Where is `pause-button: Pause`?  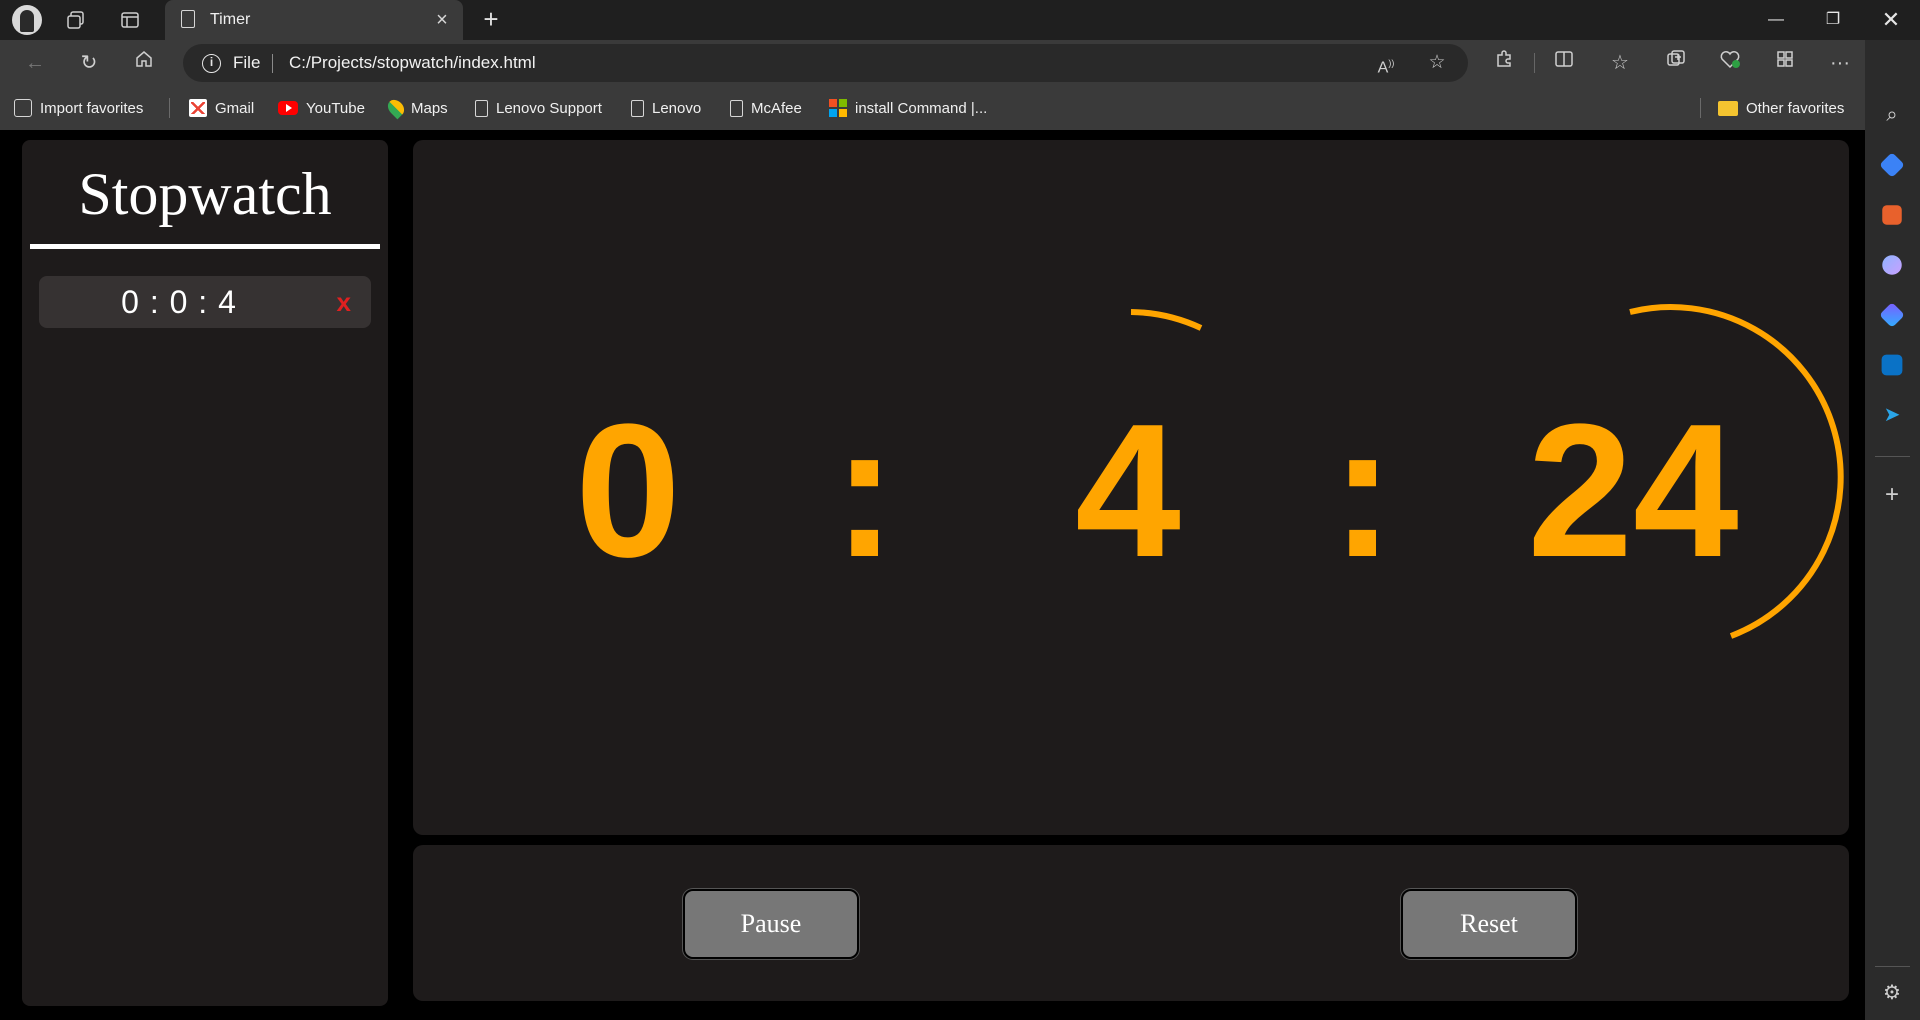
pause-button: Pause is located at coordinates (771, 924).